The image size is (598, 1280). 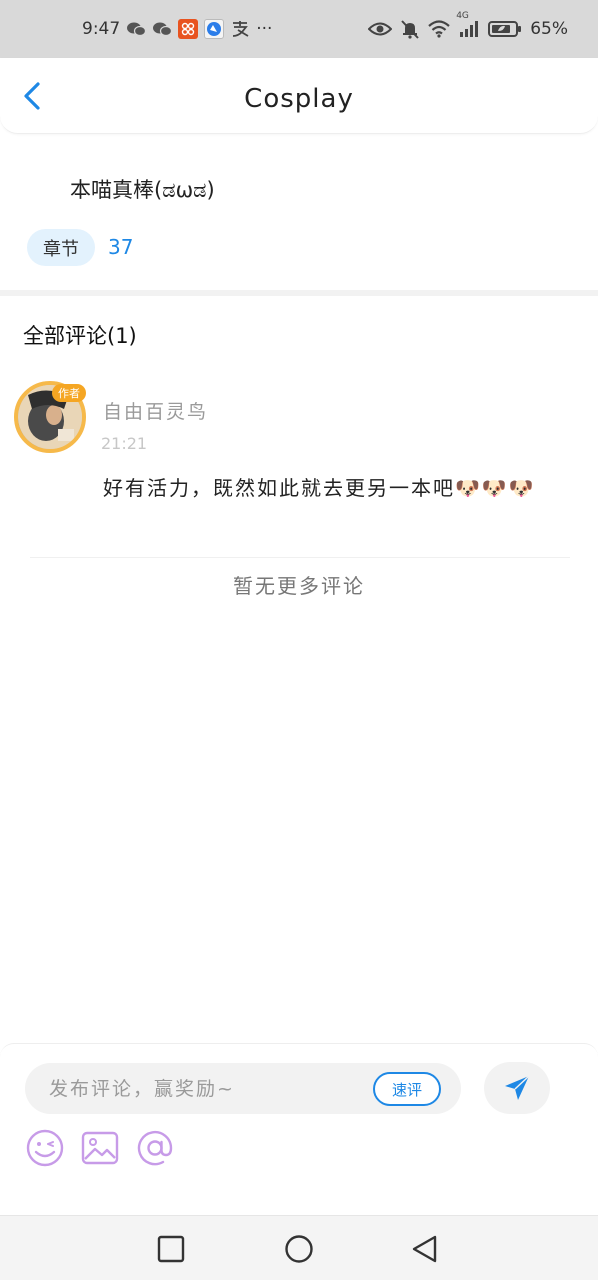 What do you see at coordinates (299, 29) in the screenshot?
I see `status-bar: 9:47 ··· 4G 65%` at bounding box center [299, 29].